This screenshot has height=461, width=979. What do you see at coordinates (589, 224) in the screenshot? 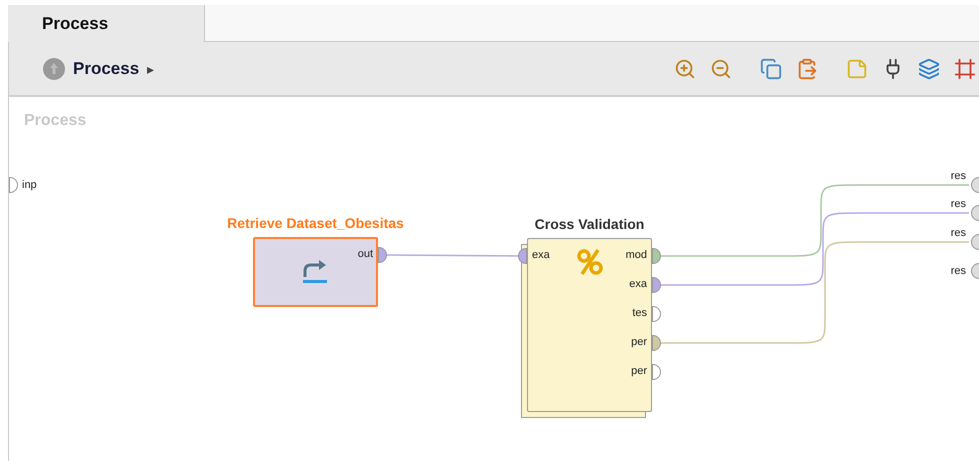
I see `operator-title: Cross Validation` at bounding box center [589, 224].